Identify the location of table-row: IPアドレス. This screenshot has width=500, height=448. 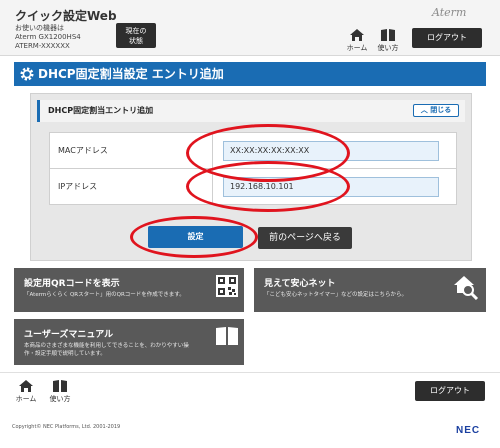
(253, 186).